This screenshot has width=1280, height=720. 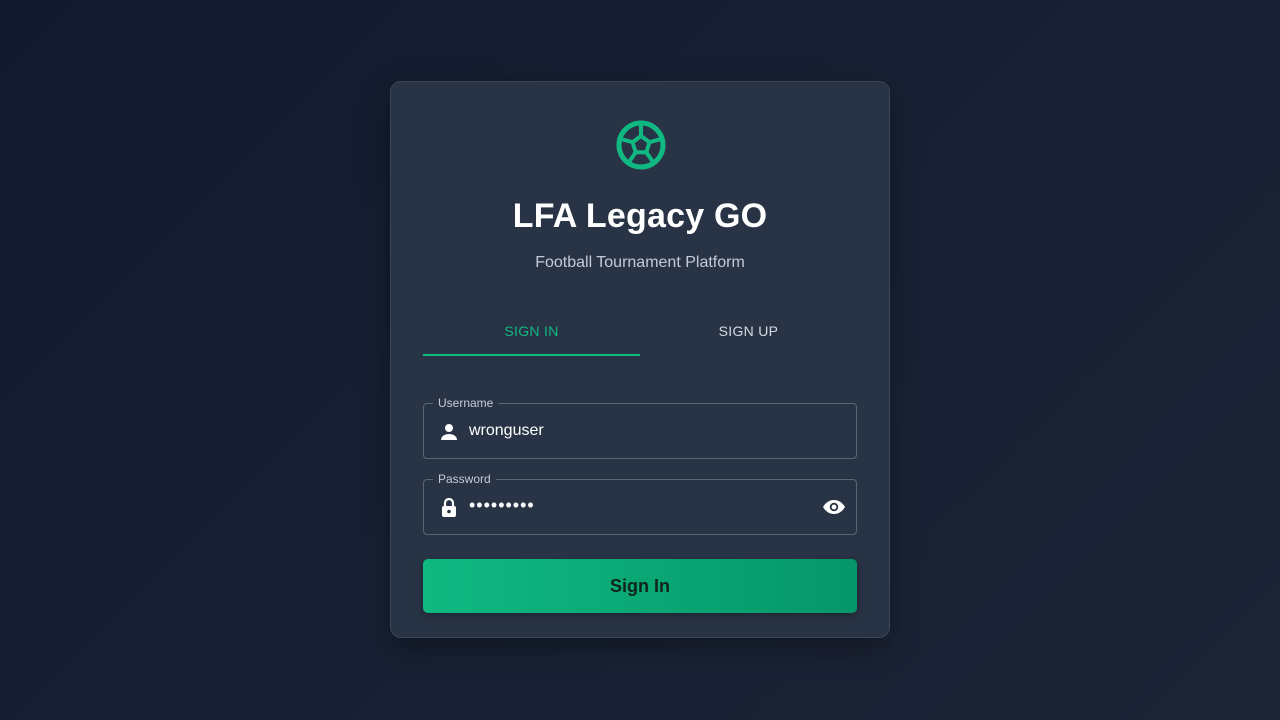 What do you see at coordinates (506, 431) in the screenshot?
I see `username-input: wronguser` at bounding box center [506, 431].